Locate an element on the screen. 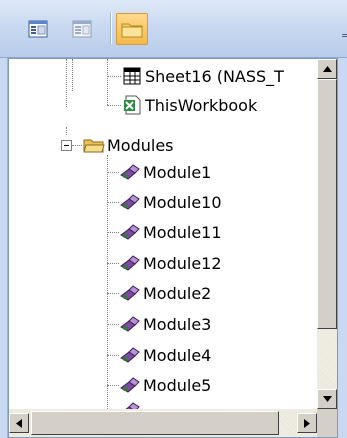 The image size is (347, 438). tree-item-module4: Module4 is located at coordinates (165, 355).